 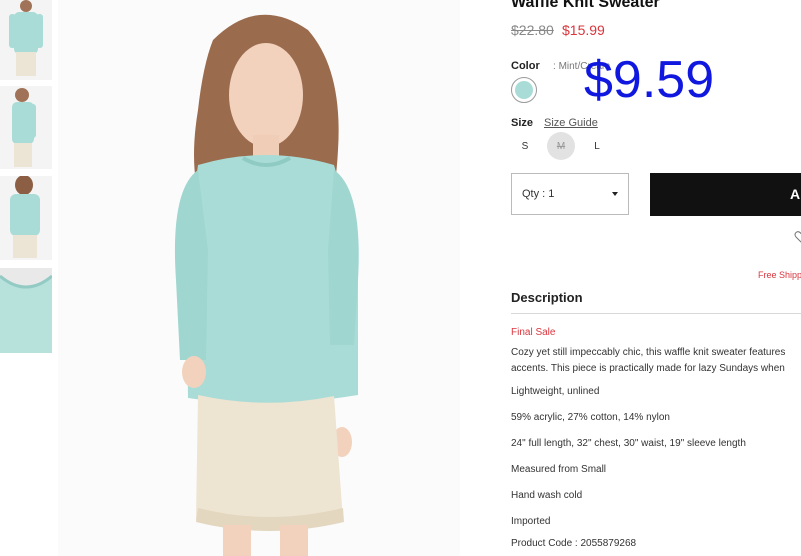 I want to click on thumbnail-back, so click(x=26, y=218).